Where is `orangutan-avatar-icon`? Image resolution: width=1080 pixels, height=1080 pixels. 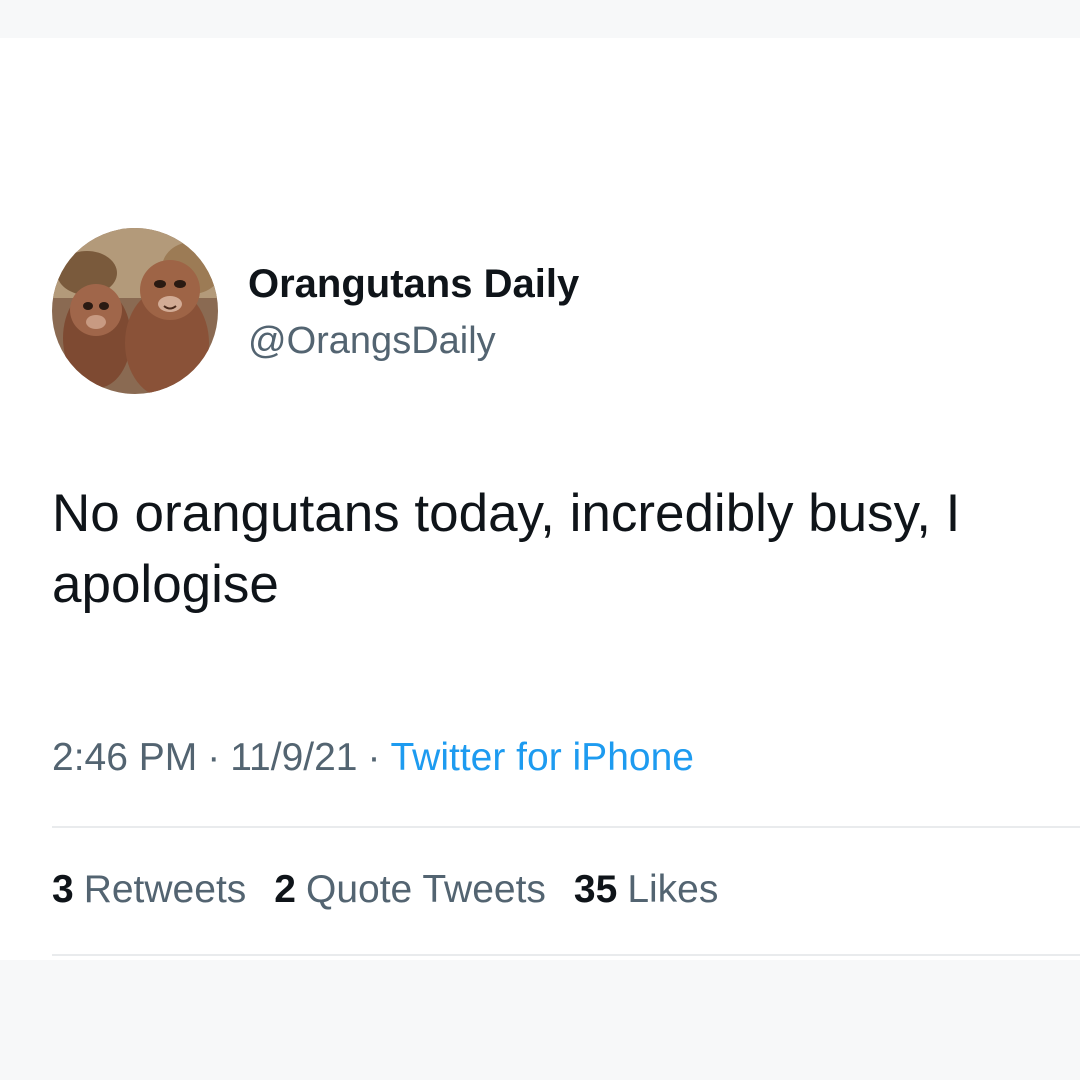 orangutan-avatar-icon is located at coordinates (135, 311).